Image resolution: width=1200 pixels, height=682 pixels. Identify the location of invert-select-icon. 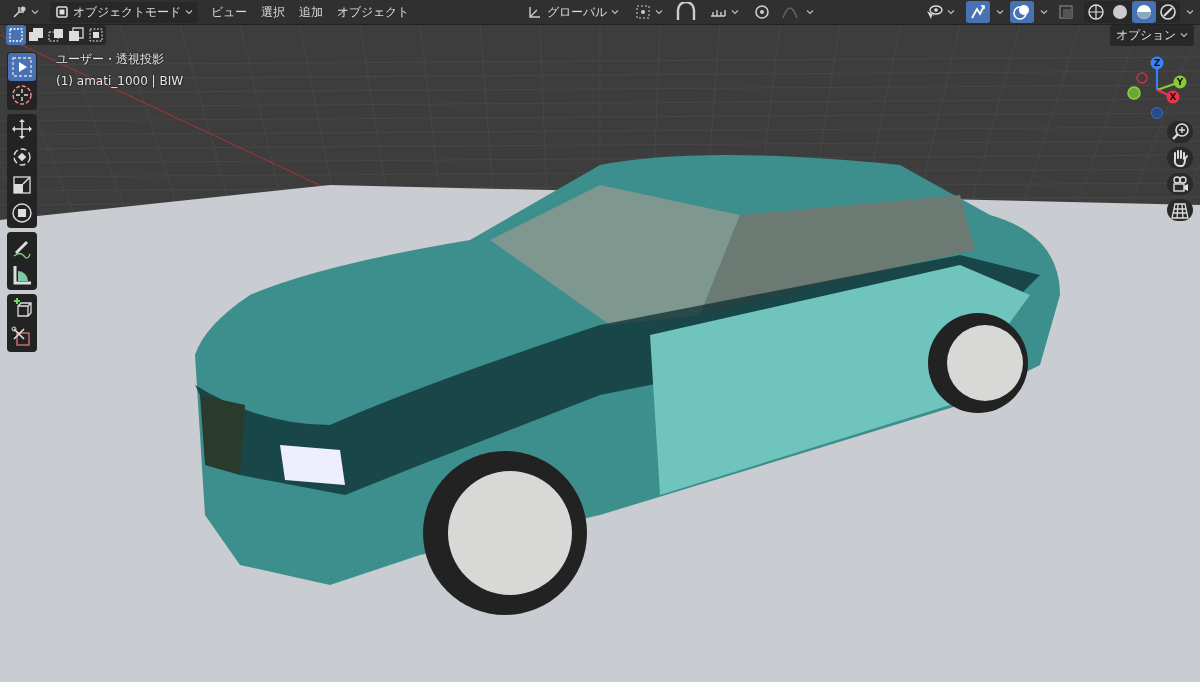
(76, 35).